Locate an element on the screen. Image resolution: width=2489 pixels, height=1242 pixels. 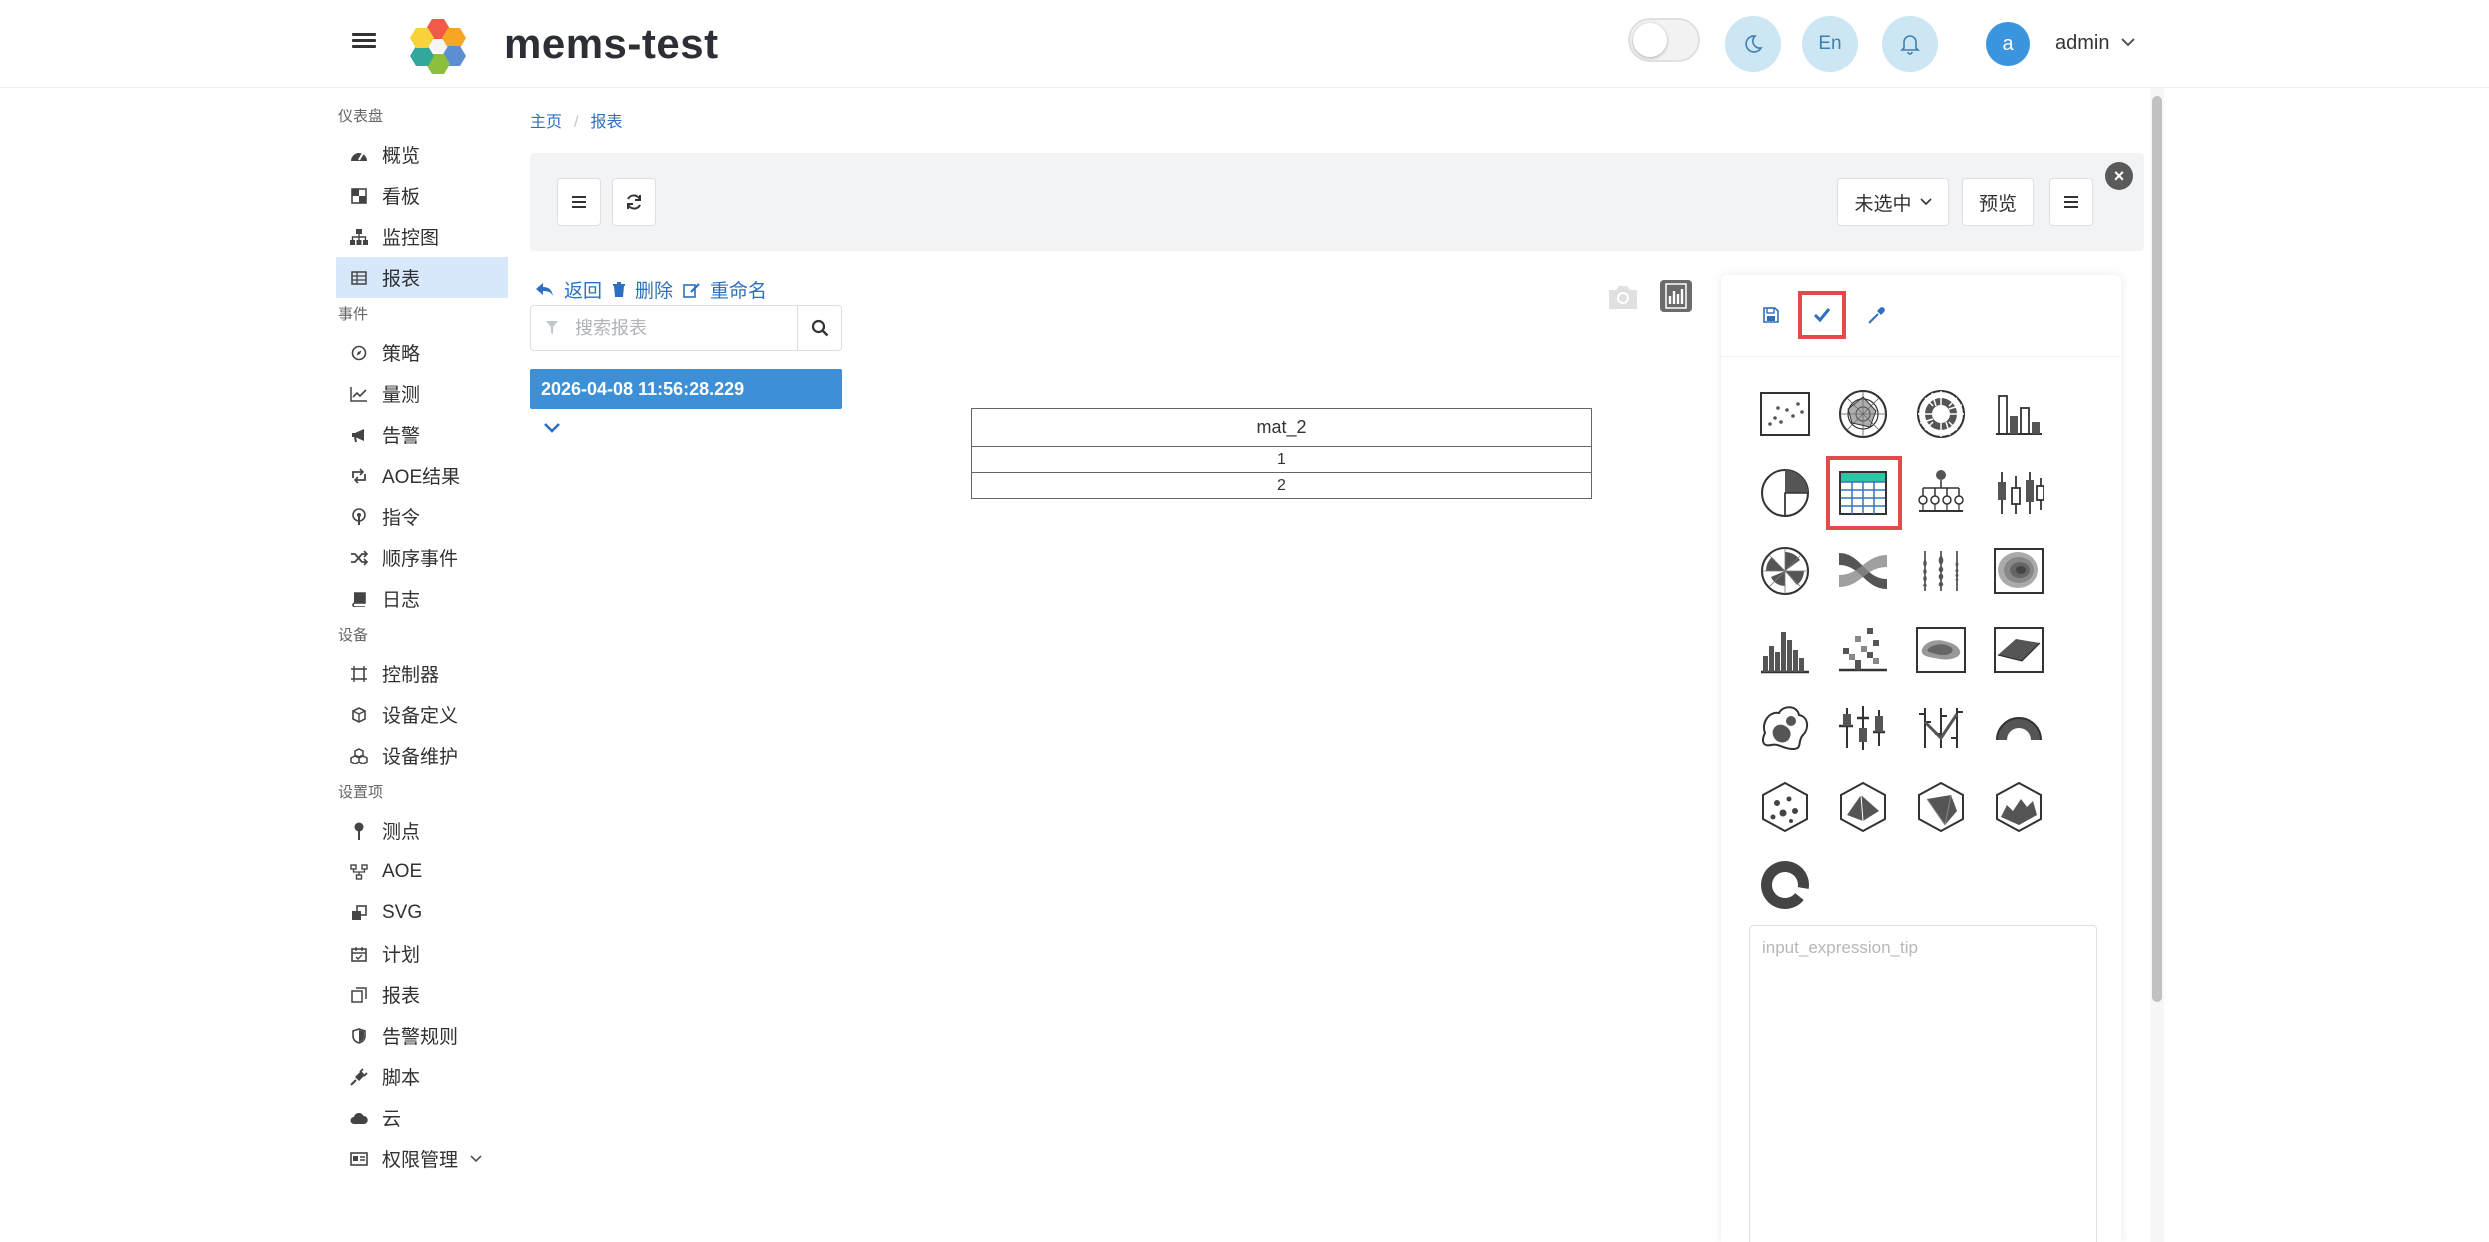
sidebar-item-measure: 量测 is located at coordinates (422, 393).